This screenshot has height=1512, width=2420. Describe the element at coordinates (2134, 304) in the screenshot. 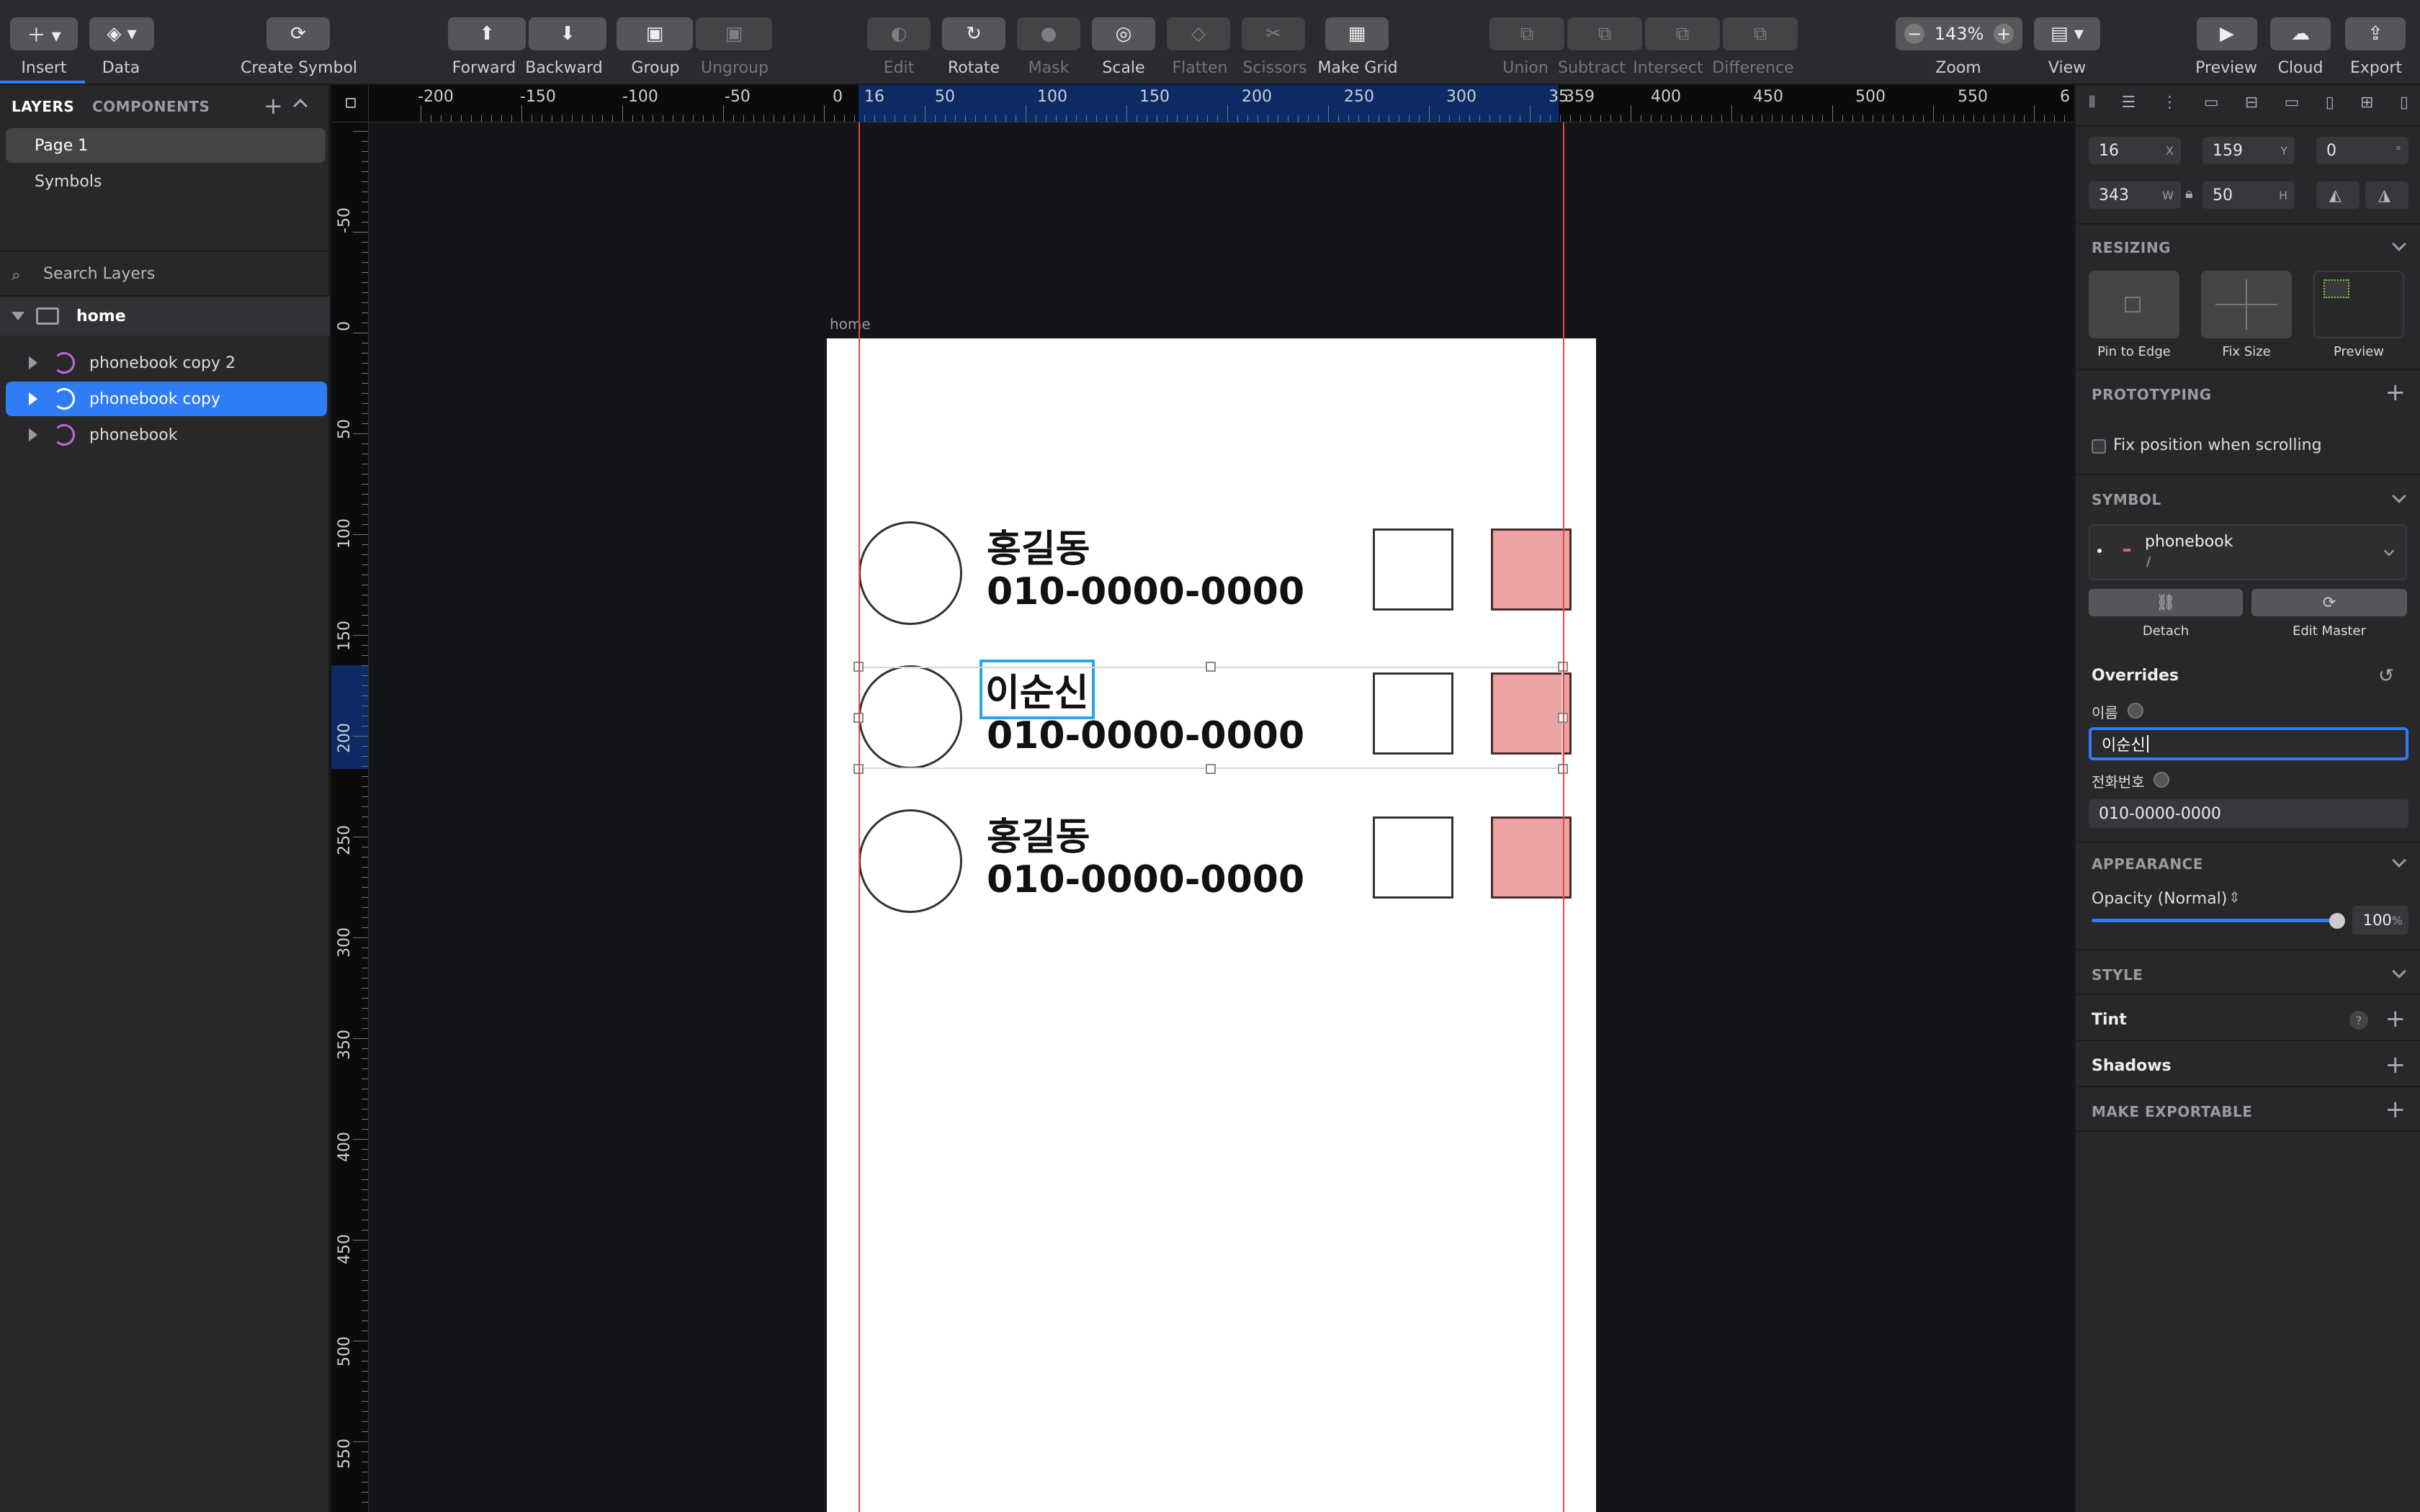

I see `pin-to-edge-widget` at that location.